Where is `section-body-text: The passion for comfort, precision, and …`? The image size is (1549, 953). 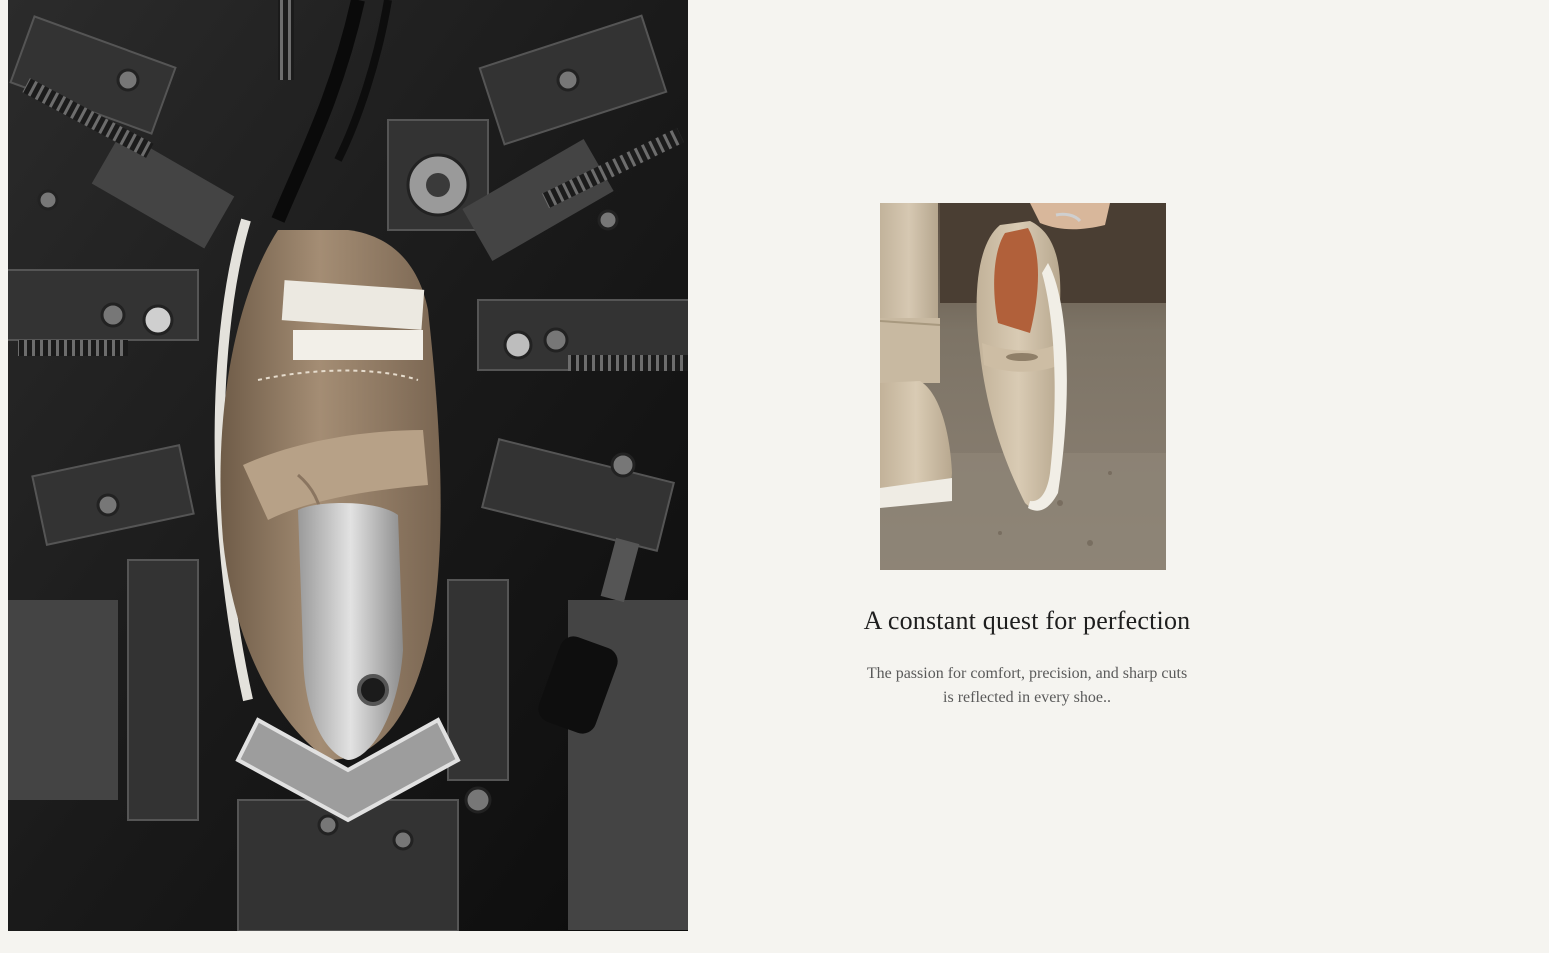
section-body-text: The passion for comfort, precision, and … is located at coordinates (1027, 685).